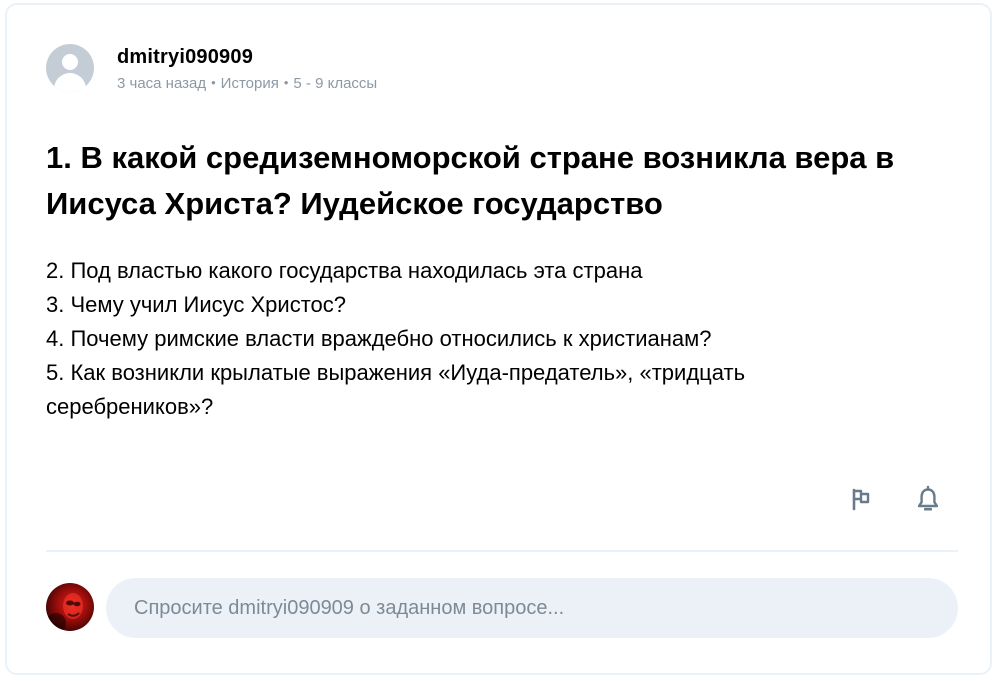  I want to click on divider, so click(502, 551).